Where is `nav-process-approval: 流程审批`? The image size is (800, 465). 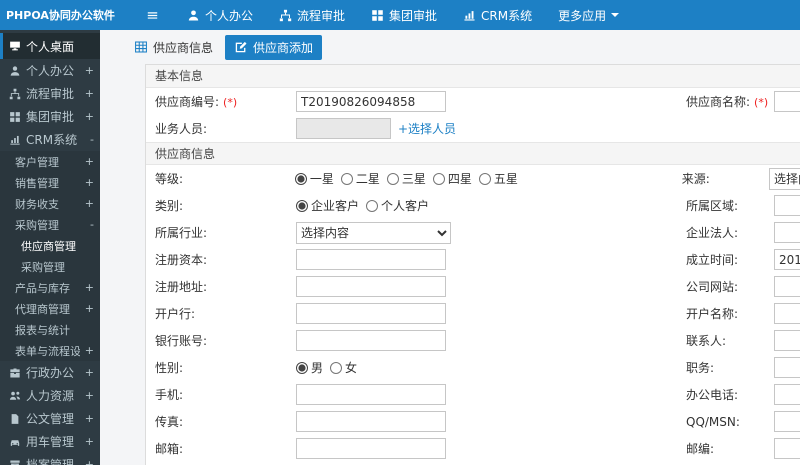
nav-process-approval: 流程审批 is located at coordinates (312, 15).